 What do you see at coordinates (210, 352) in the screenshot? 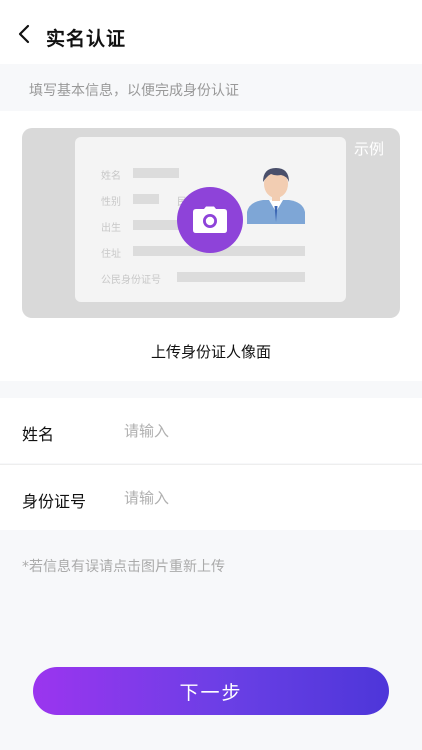
I see `upload-label: 上传身份证人像面` at bounding box center [210, 352].